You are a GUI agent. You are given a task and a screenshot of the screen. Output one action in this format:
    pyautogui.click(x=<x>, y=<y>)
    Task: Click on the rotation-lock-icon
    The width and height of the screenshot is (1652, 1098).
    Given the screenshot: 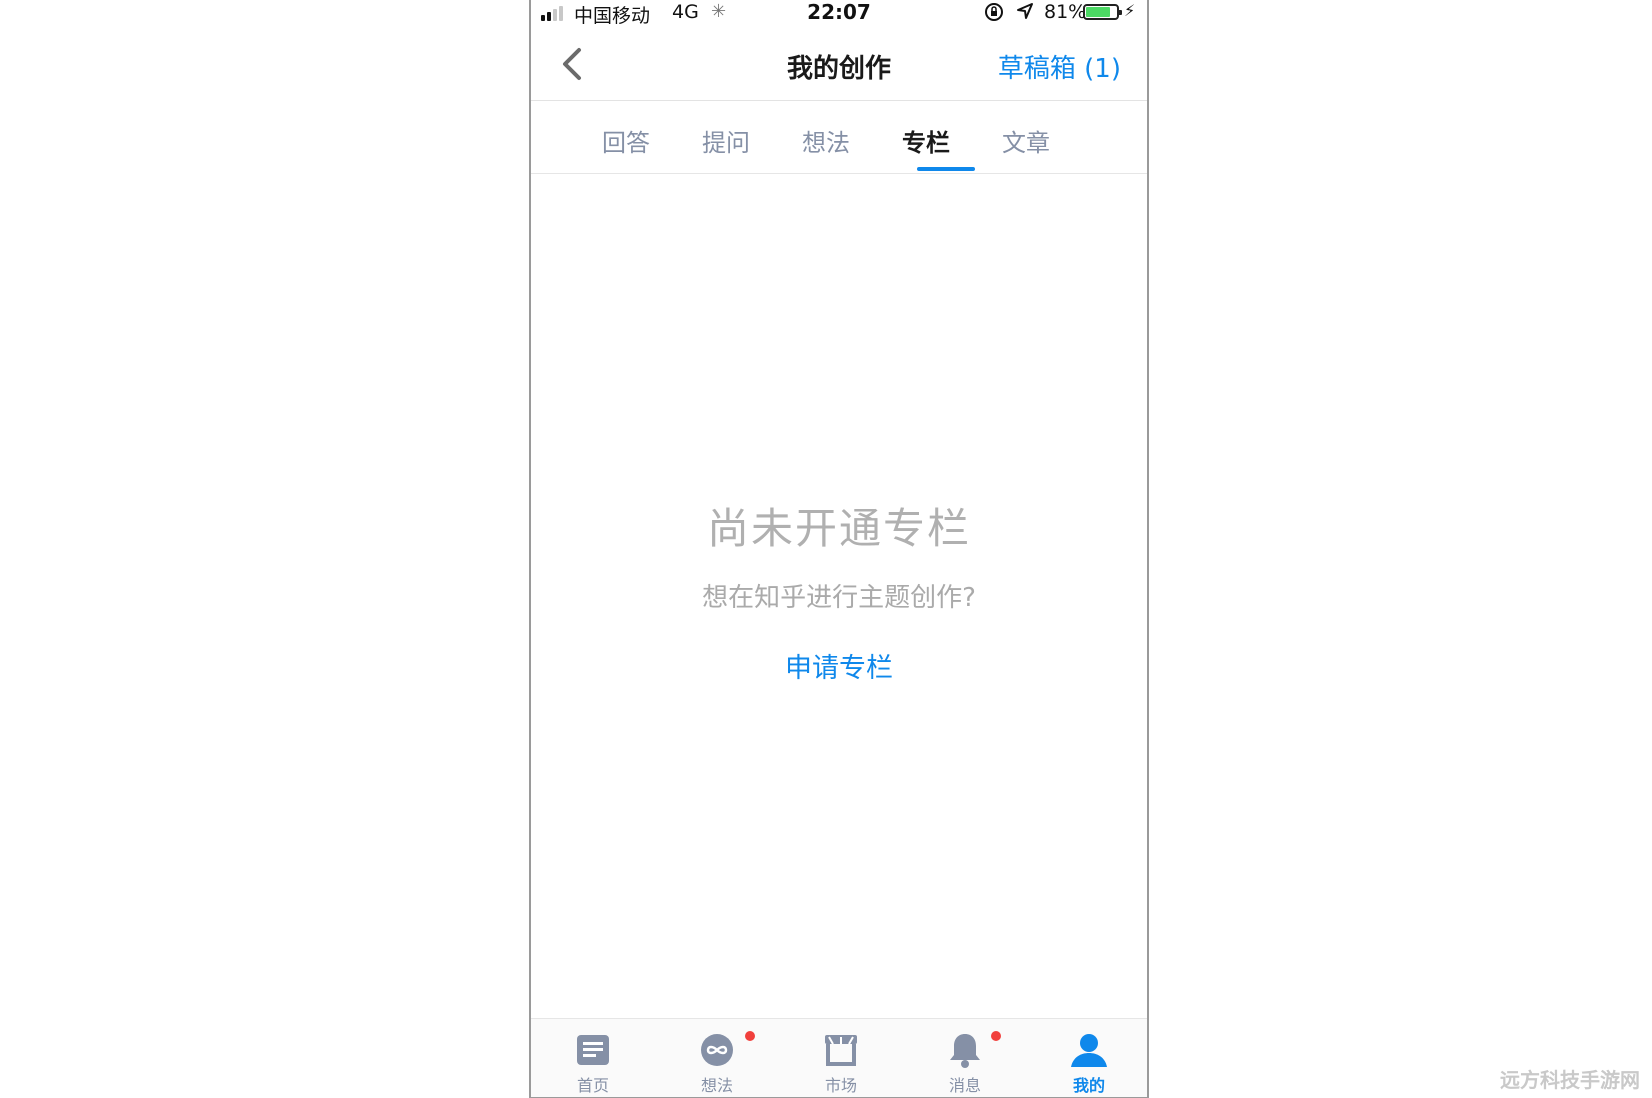 What is the action you would take?
    pyautogui.click(x=994, y=14)
    